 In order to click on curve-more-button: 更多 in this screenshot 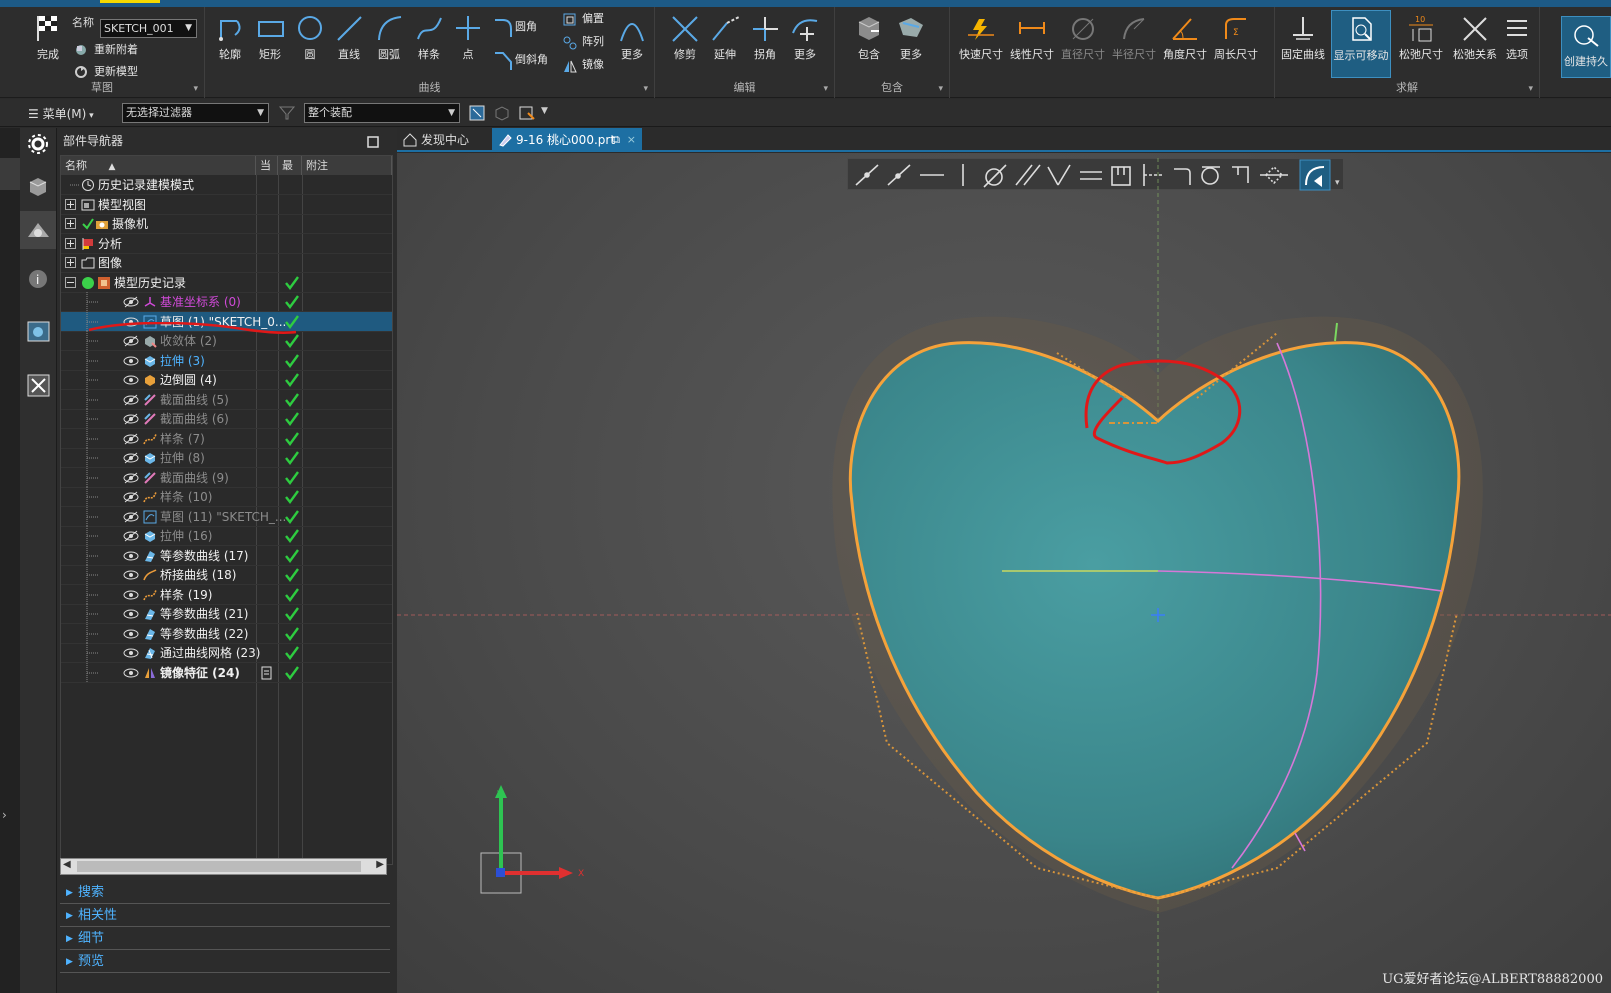, I will do `click(632, 44)`.